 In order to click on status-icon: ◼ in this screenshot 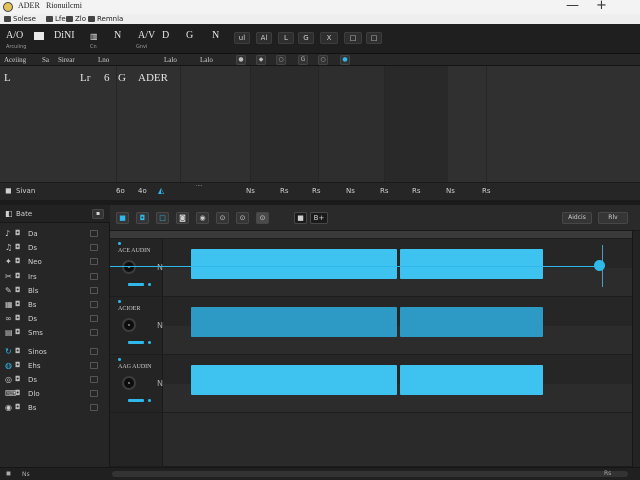, I will do `click(8, 473)`.